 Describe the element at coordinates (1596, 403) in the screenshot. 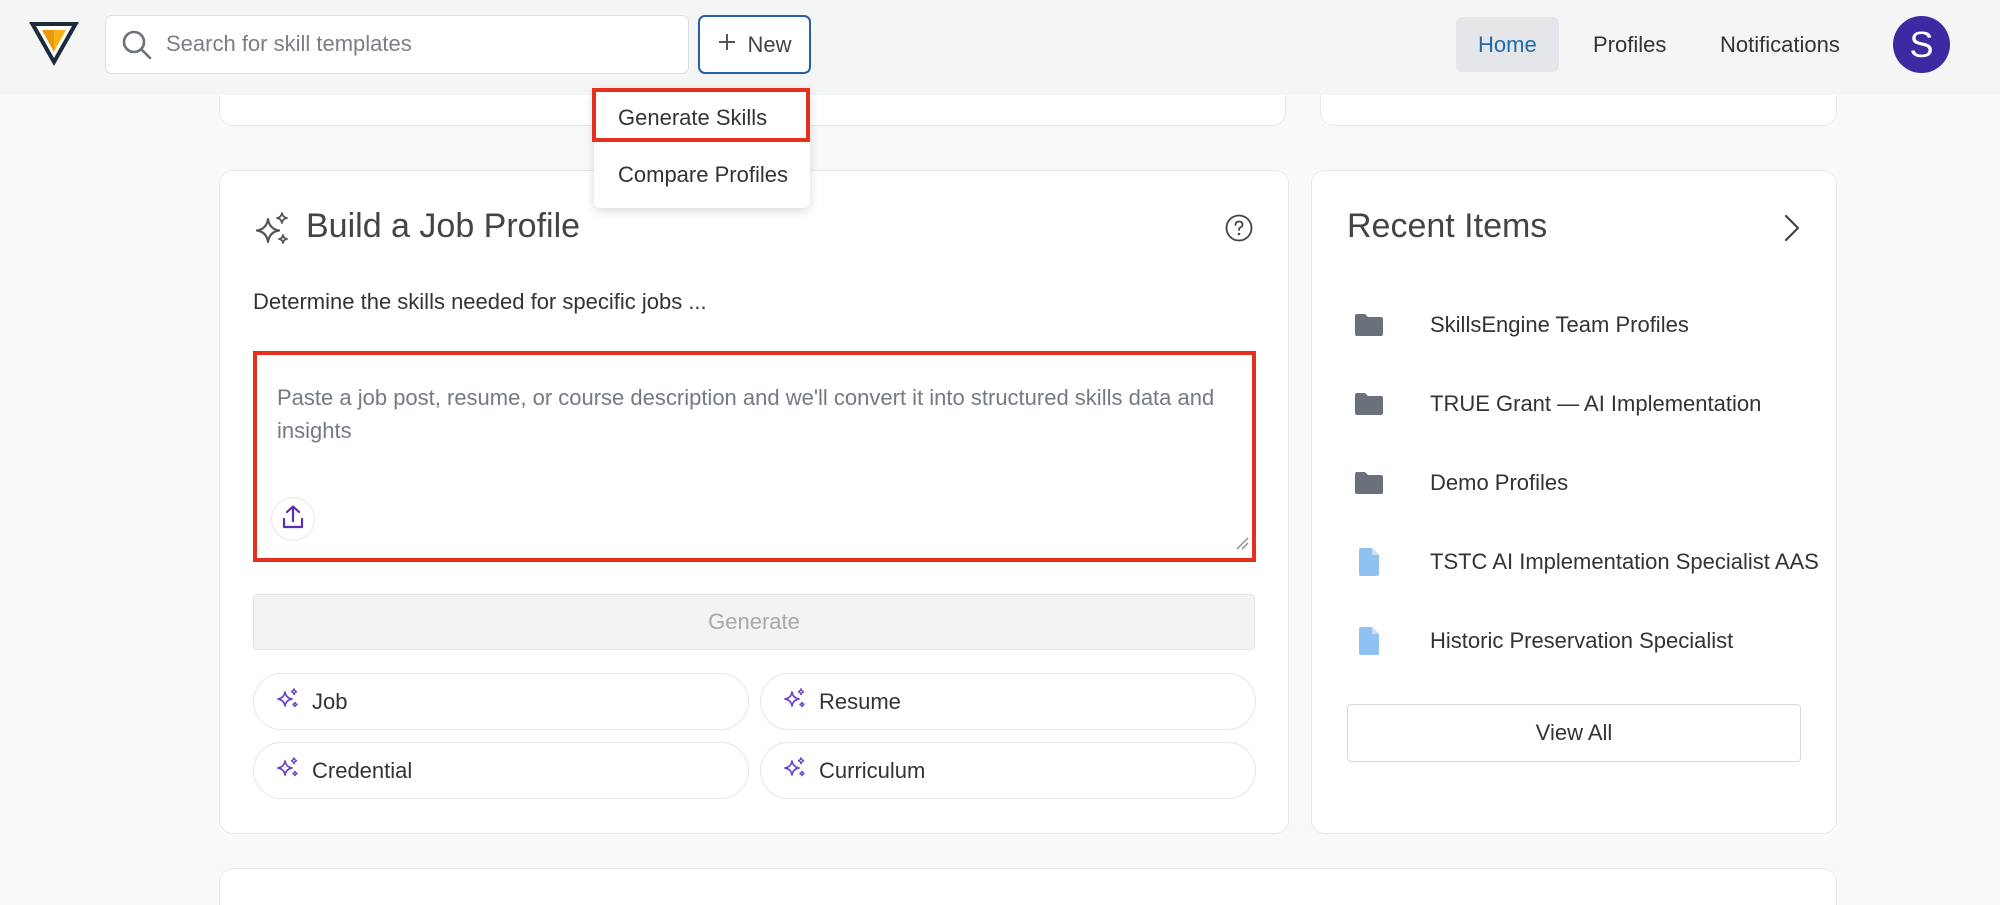

I see `recent-item-label: TRUE Grant — AI Implementation` at that location.